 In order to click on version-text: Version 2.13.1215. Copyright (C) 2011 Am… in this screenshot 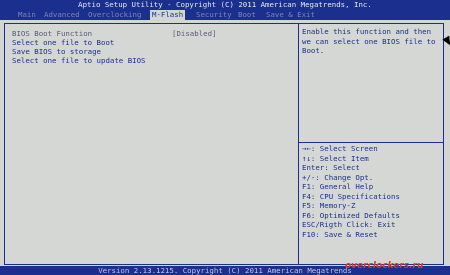, I will do `click(225, 270)`.